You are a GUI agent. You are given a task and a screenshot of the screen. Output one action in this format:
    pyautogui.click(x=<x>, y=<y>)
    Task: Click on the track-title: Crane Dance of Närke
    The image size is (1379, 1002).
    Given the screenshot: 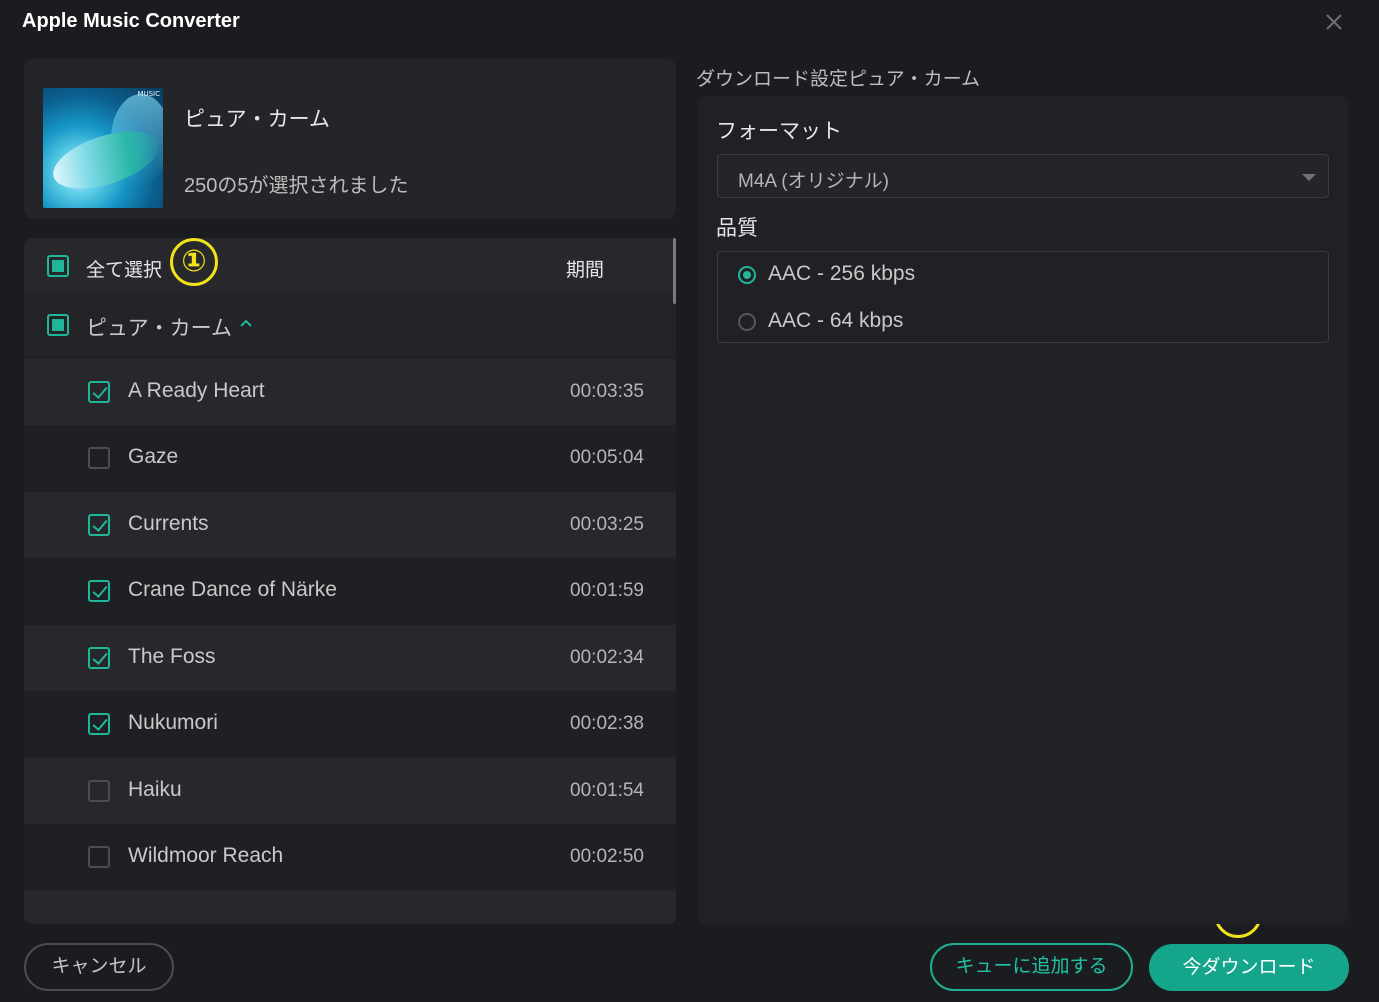 What is the action you would take?
    pyautogui.click(x=232, y=589)
    